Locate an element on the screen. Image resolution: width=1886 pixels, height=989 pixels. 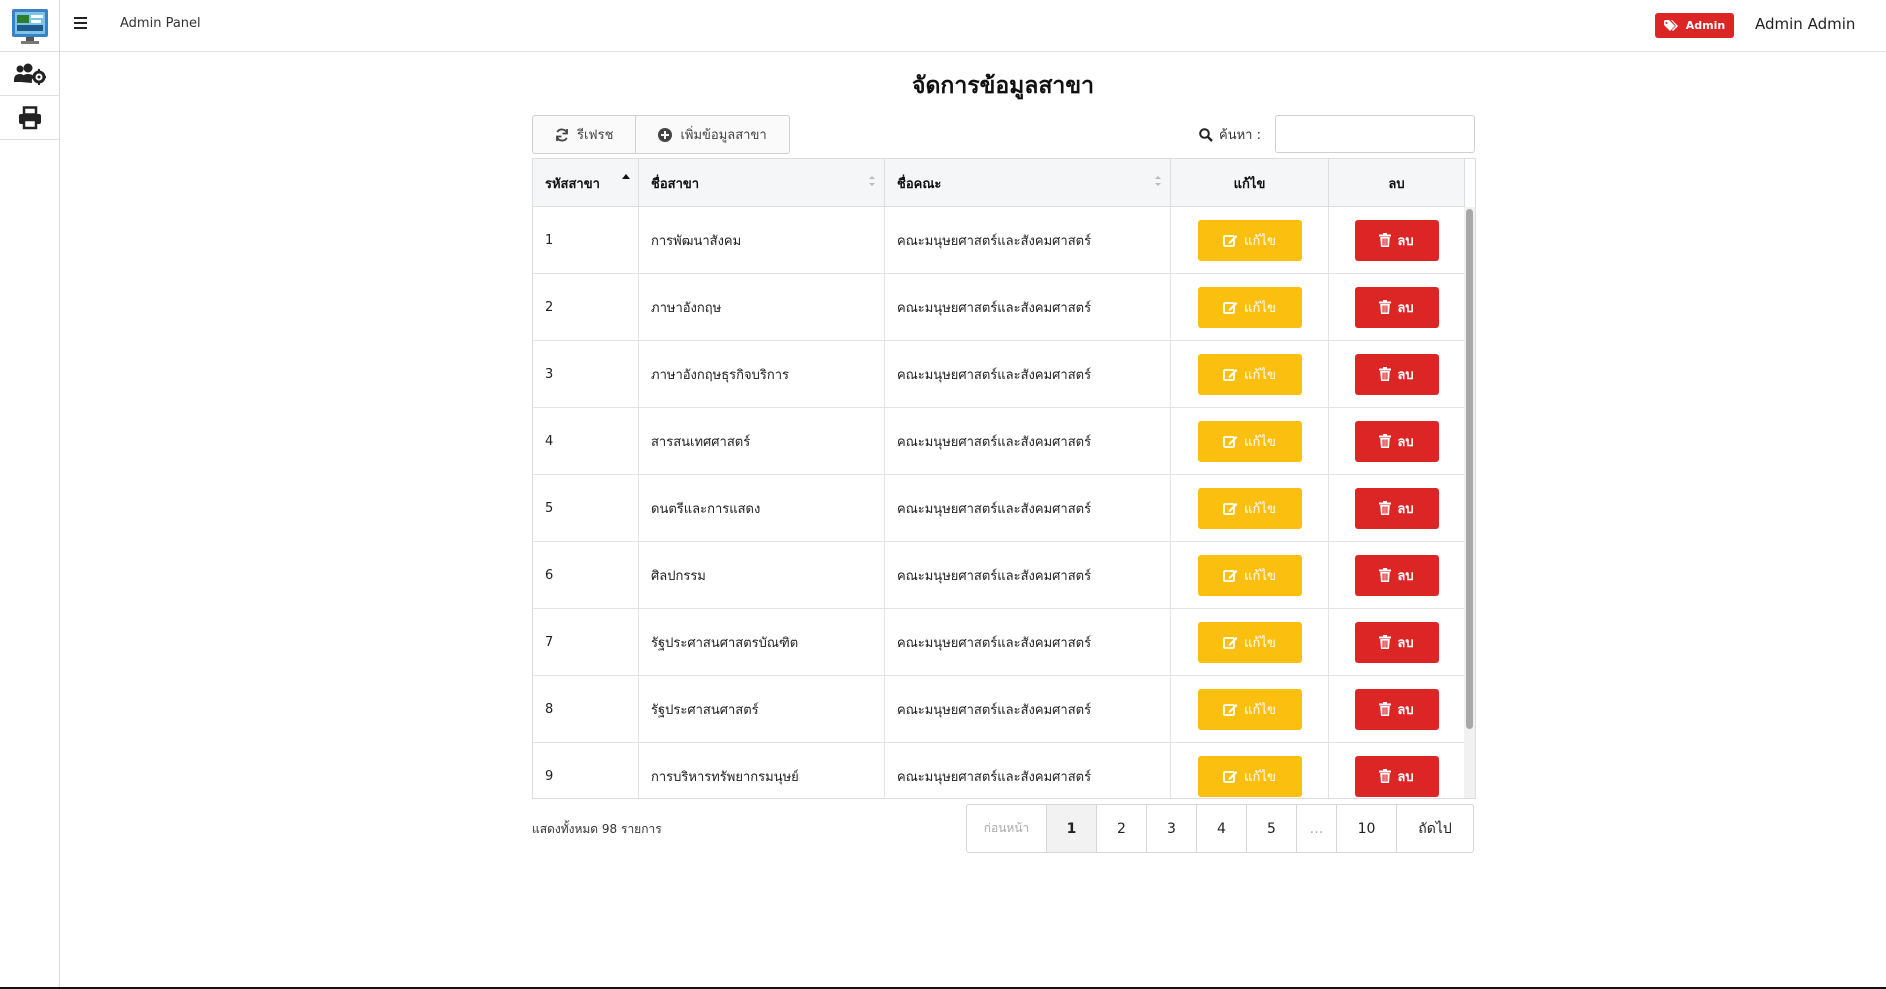
table-scrollbar is located at coordinates (1469, 502).